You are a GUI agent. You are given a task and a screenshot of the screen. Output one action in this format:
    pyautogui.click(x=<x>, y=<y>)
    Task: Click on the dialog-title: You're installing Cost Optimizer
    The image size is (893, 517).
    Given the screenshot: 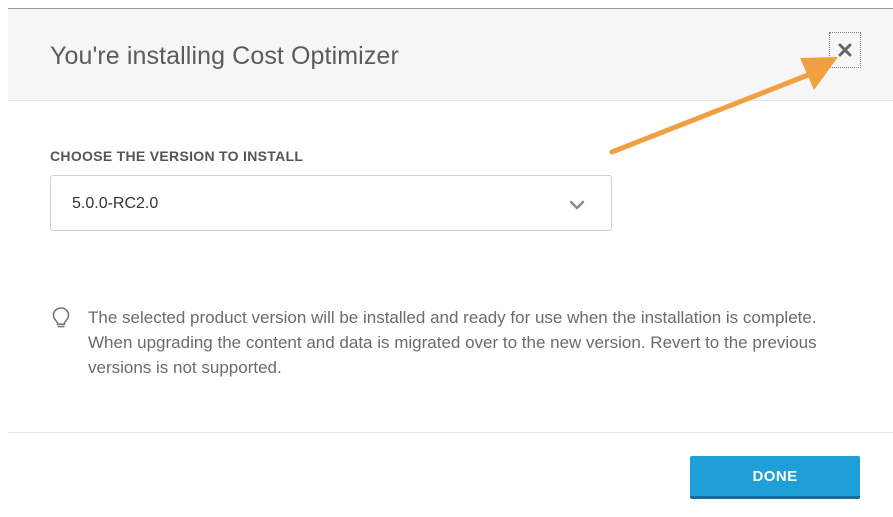 What is the action you would take?
    pyautogui.click(x=224, y=56)
    